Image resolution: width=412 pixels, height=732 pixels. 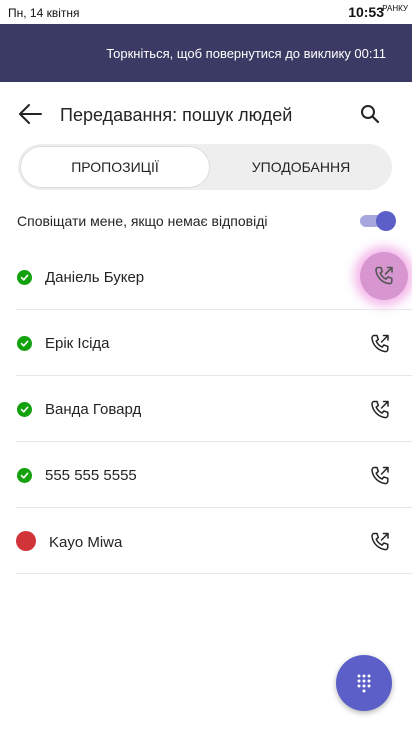 What do you see at coordinates (214, 573) in the screenshot?
I see `row-divider` at bounding box center [214, 573].